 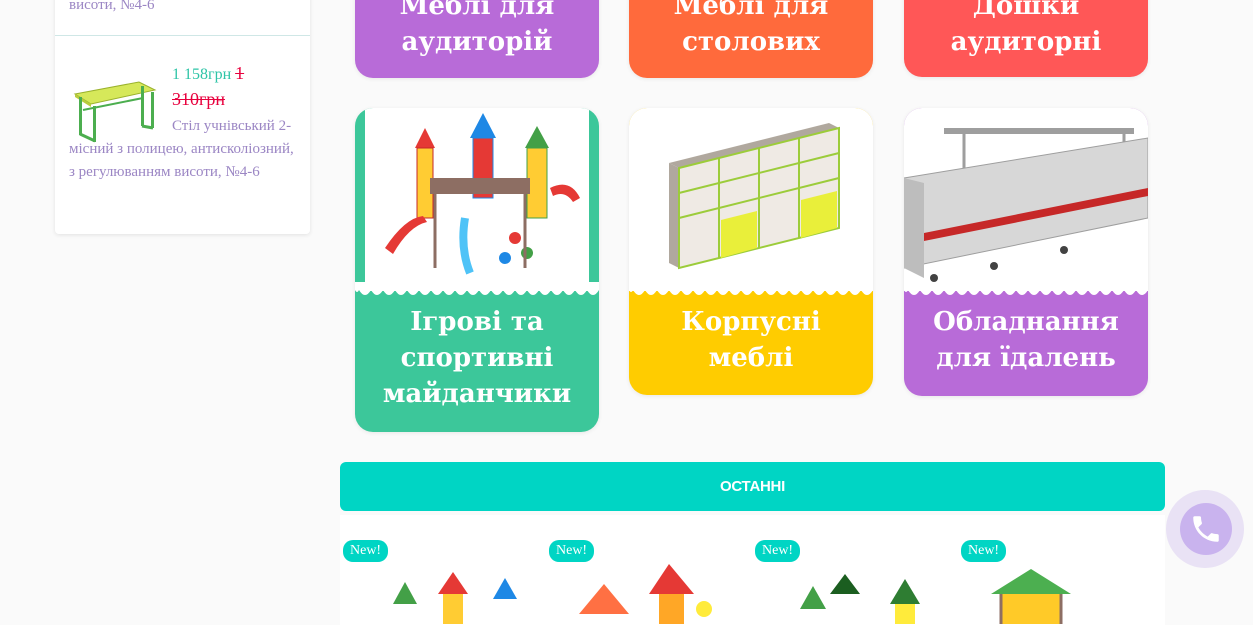 I want to click on cabinet-illustration, so click(x=754, y=196).